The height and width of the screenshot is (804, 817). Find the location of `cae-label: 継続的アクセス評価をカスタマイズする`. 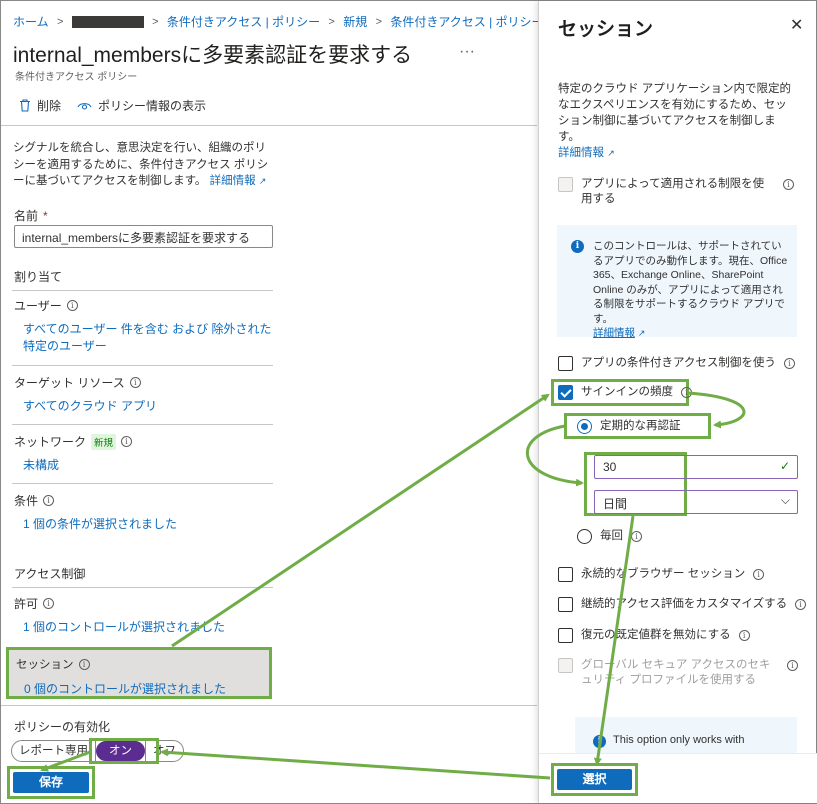

cae-label: 継続的アクセス評価をカスタマイズする is located at coordinates (684, 604).